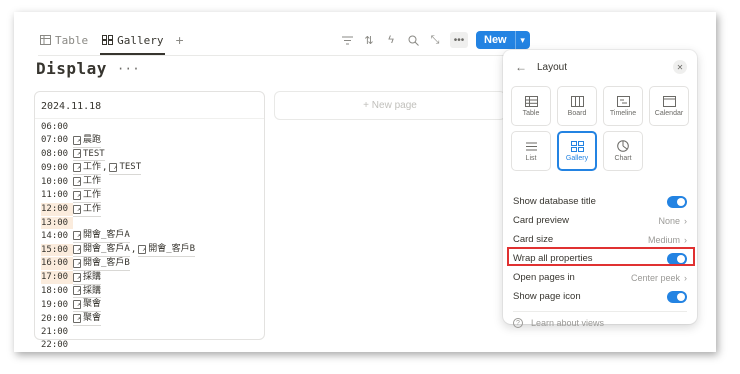 The width and height of the screenshot is (740, 374). Describe the element at coordinates (435, 40) in the screenshot. I see `expand-icon: ⤡` at that location.